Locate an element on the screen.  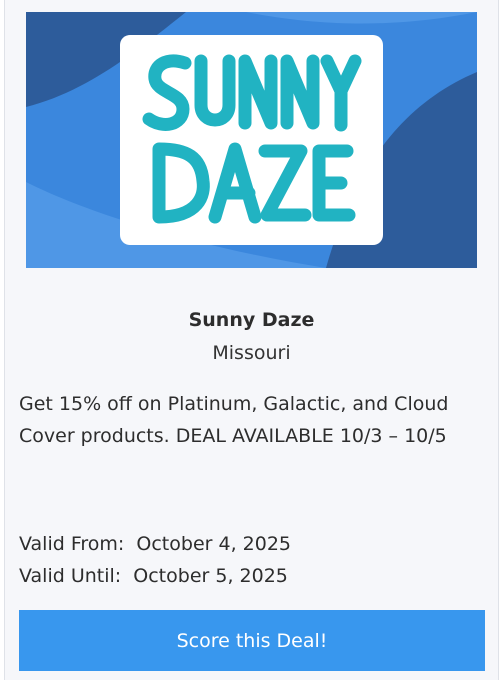
valid-until-row: Valid Until: October 5, 2025 is located at coordinates (153, 576).